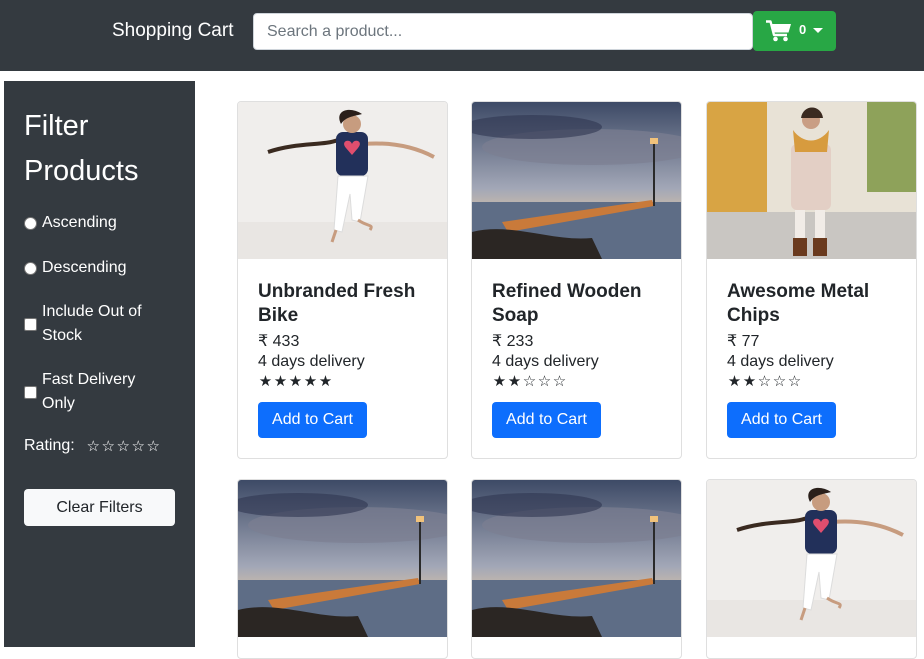 Image resolution: width=924 pixels, height=659 pixels. What do you see at coordinates (172, 31) in the screenshot?
I see `brand-title: Shopping Cart` at bounding box center [172, 31].